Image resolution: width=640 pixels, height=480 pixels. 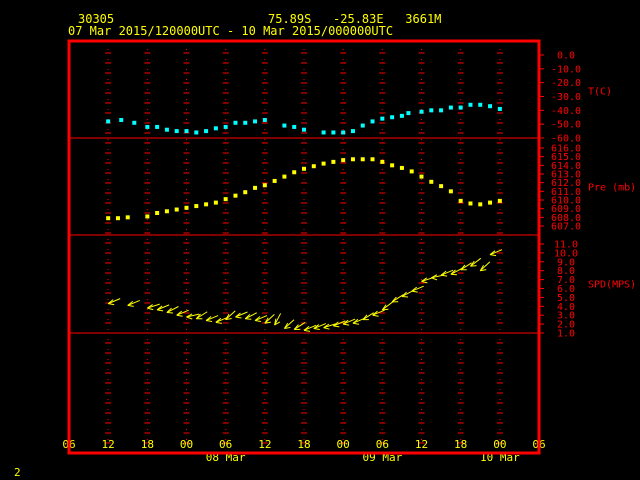 What do you see at coordinates (612, 188) in the screenshot?
I see `panel-label: Pre (mb)` at bounding box center [612, 188].